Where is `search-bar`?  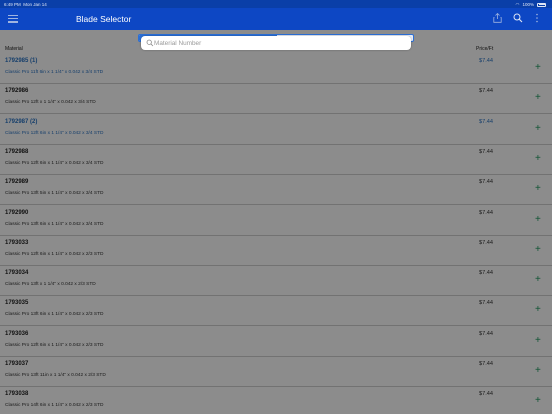
search-bar is located at coordinates (276, 43).